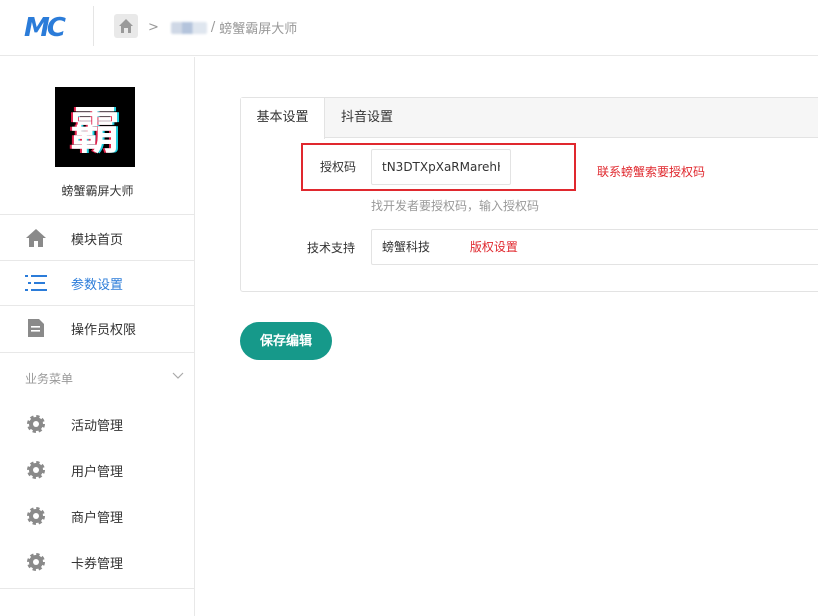 This screenshot has width=818, height=616. Describe the element at coordinates (455, 206) in the screenshot. I see `auth-code-hint: 找开发者要授权码，输入授权码` at that location.